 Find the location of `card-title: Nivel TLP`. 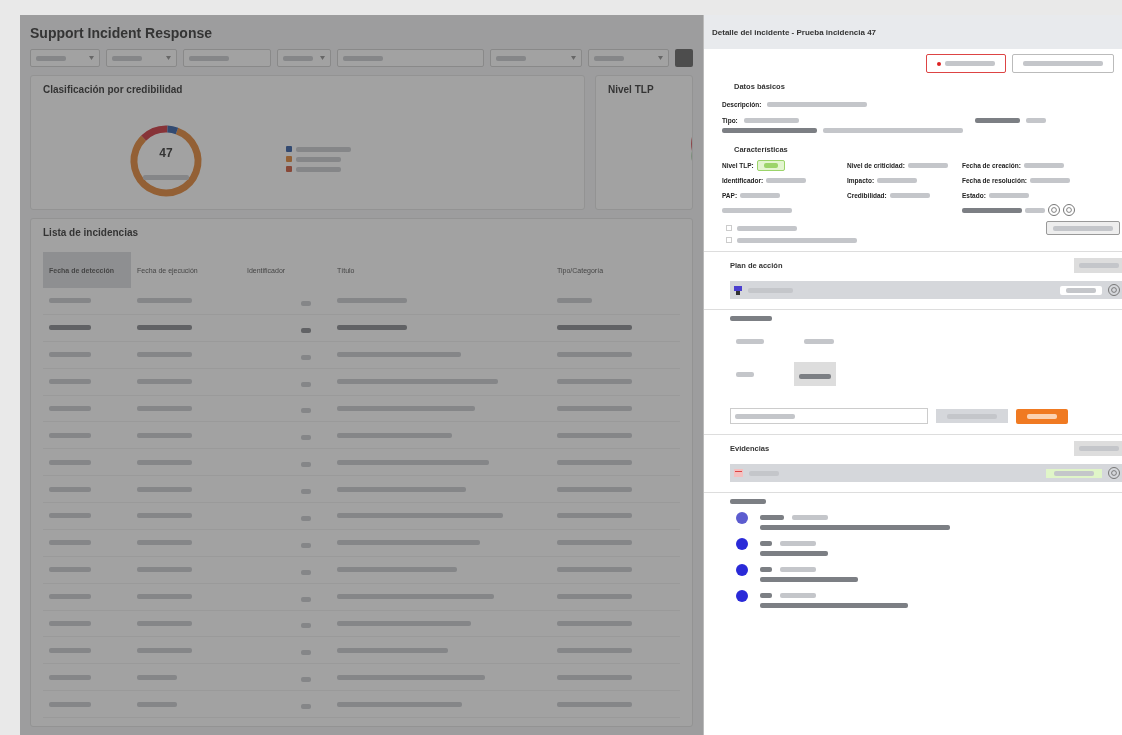

card-title: Nivel TLP is located at coordinates (631, 89).